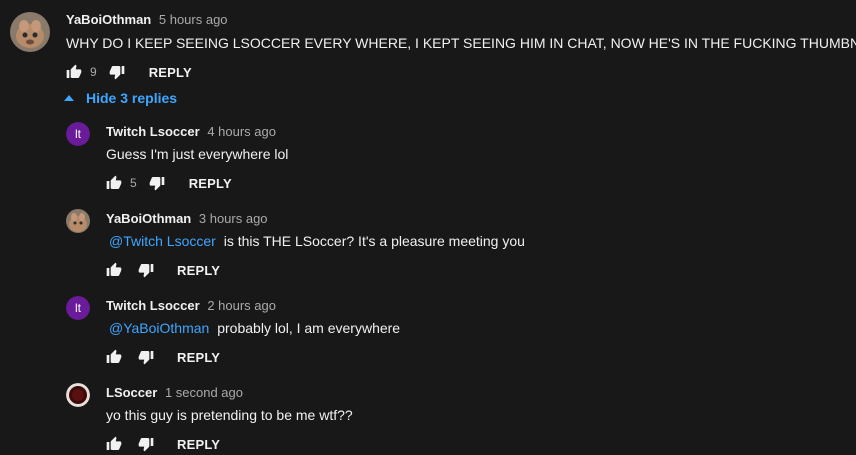 This screenshot has height=455, width=856. I want to click on comment-text: yo this guy is pretending to be me wtf??, so click(229, 415).